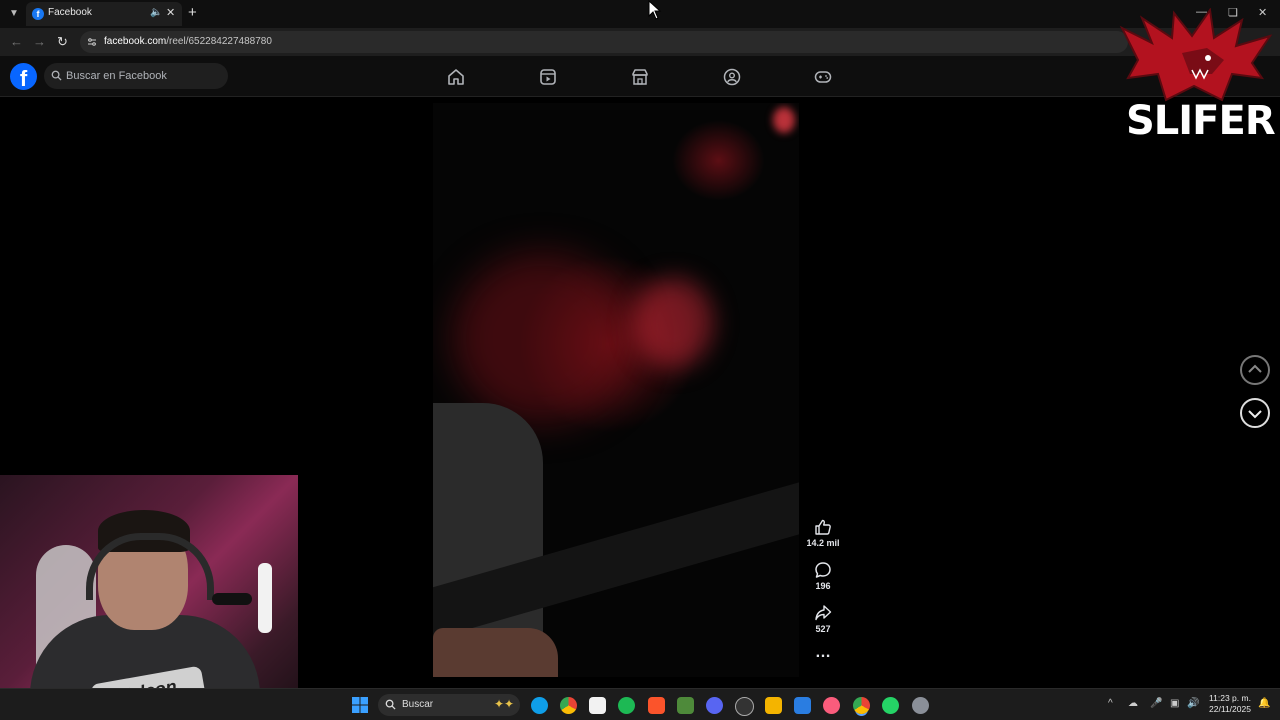  What do you see at coordinates (732, 77) in the screenshot?
I see `groups-icon` at bounding box center [732, 77].